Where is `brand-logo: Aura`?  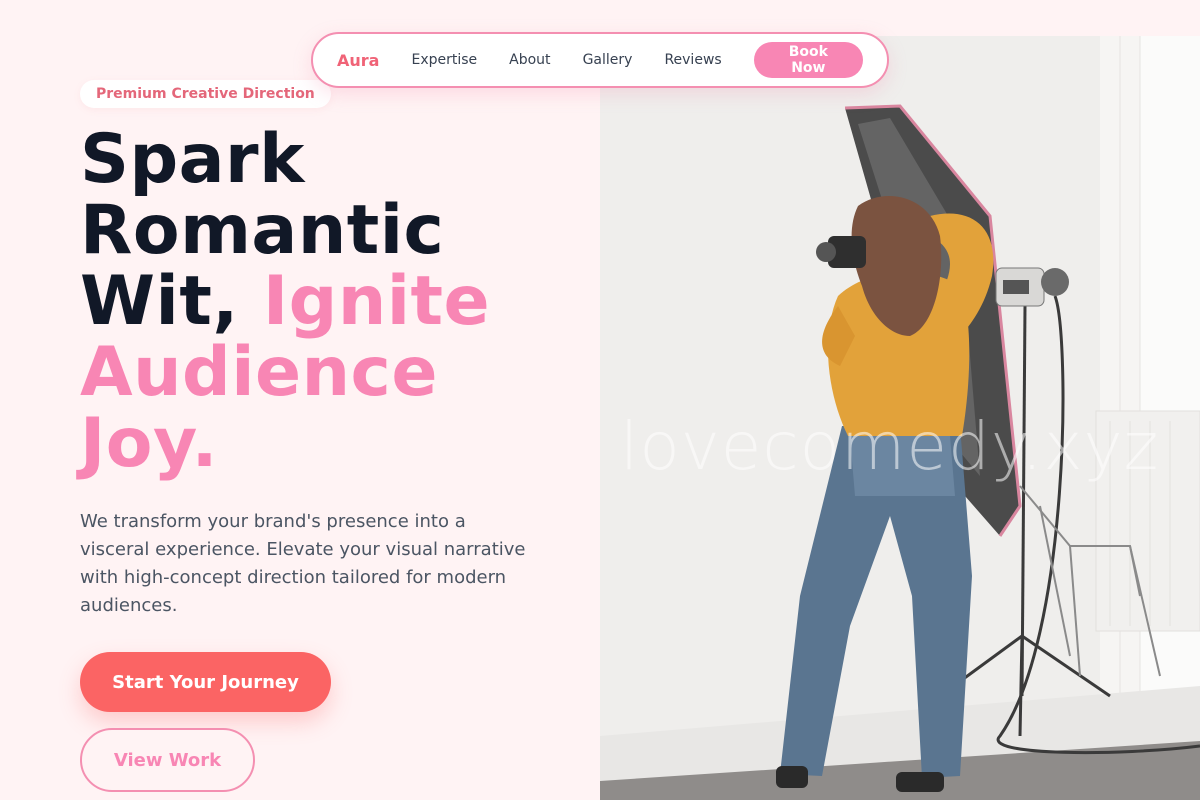
brand-logo: Aura is located at coordinates (358, 60).